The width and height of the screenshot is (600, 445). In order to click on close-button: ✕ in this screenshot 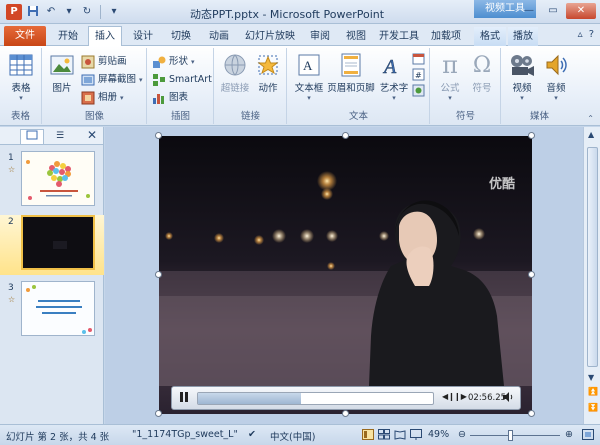, I will do `click(581, 11)`.